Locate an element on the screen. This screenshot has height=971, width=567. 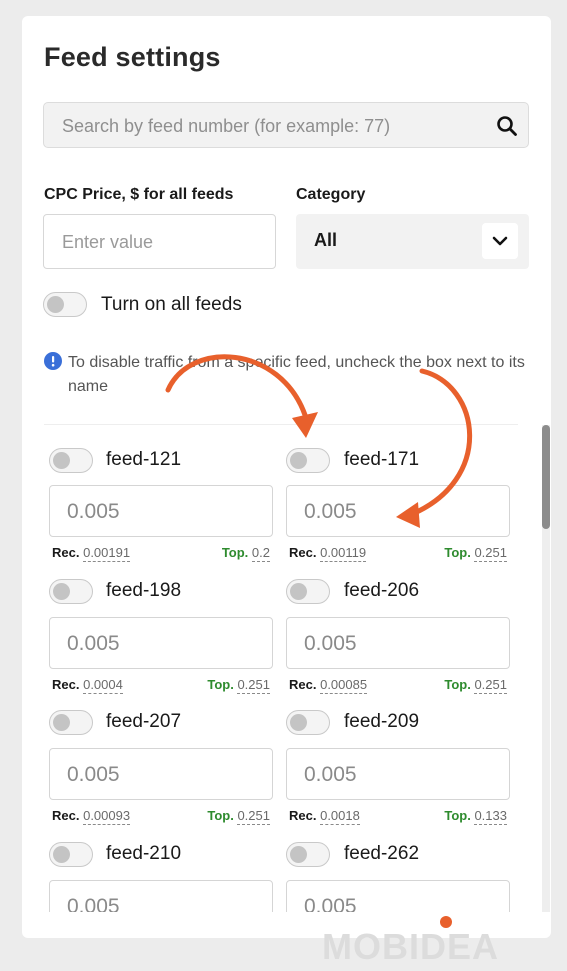
feed-name: feed-209 is located at coordinates (382, 721).